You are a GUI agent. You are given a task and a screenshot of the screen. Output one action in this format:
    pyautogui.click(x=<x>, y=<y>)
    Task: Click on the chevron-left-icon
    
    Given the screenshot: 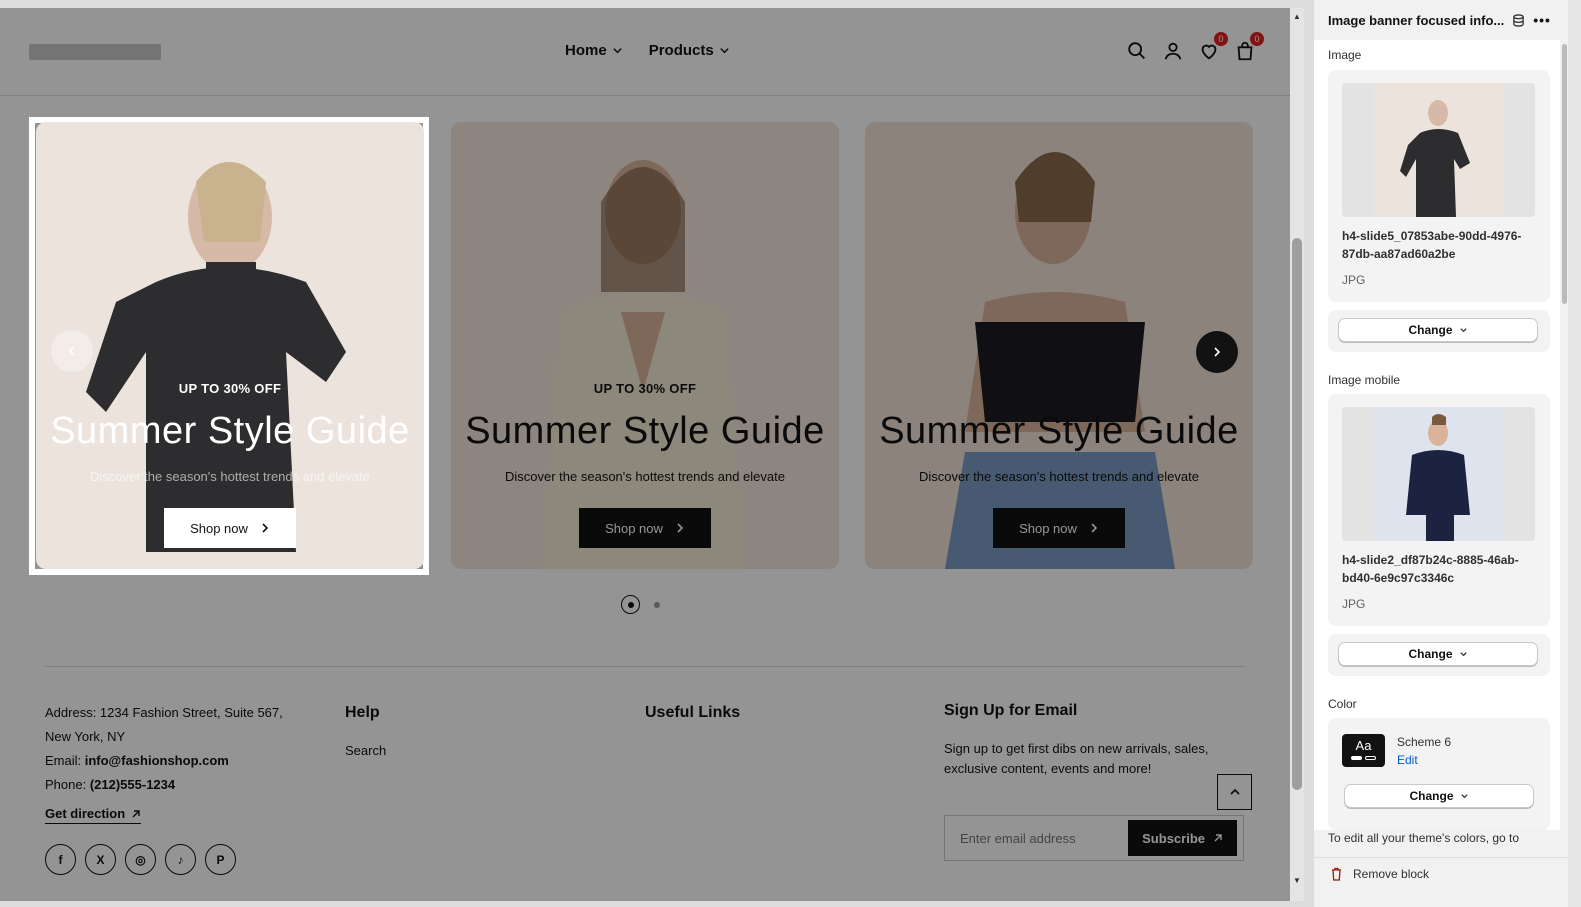 What is the action you would take?
    pyautogui.click(x=71, y=351)
    